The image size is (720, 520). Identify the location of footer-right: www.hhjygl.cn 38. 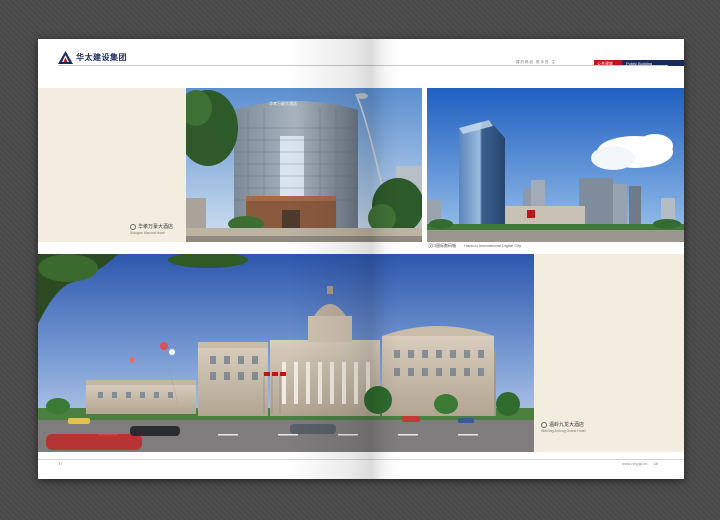
(640, 463).